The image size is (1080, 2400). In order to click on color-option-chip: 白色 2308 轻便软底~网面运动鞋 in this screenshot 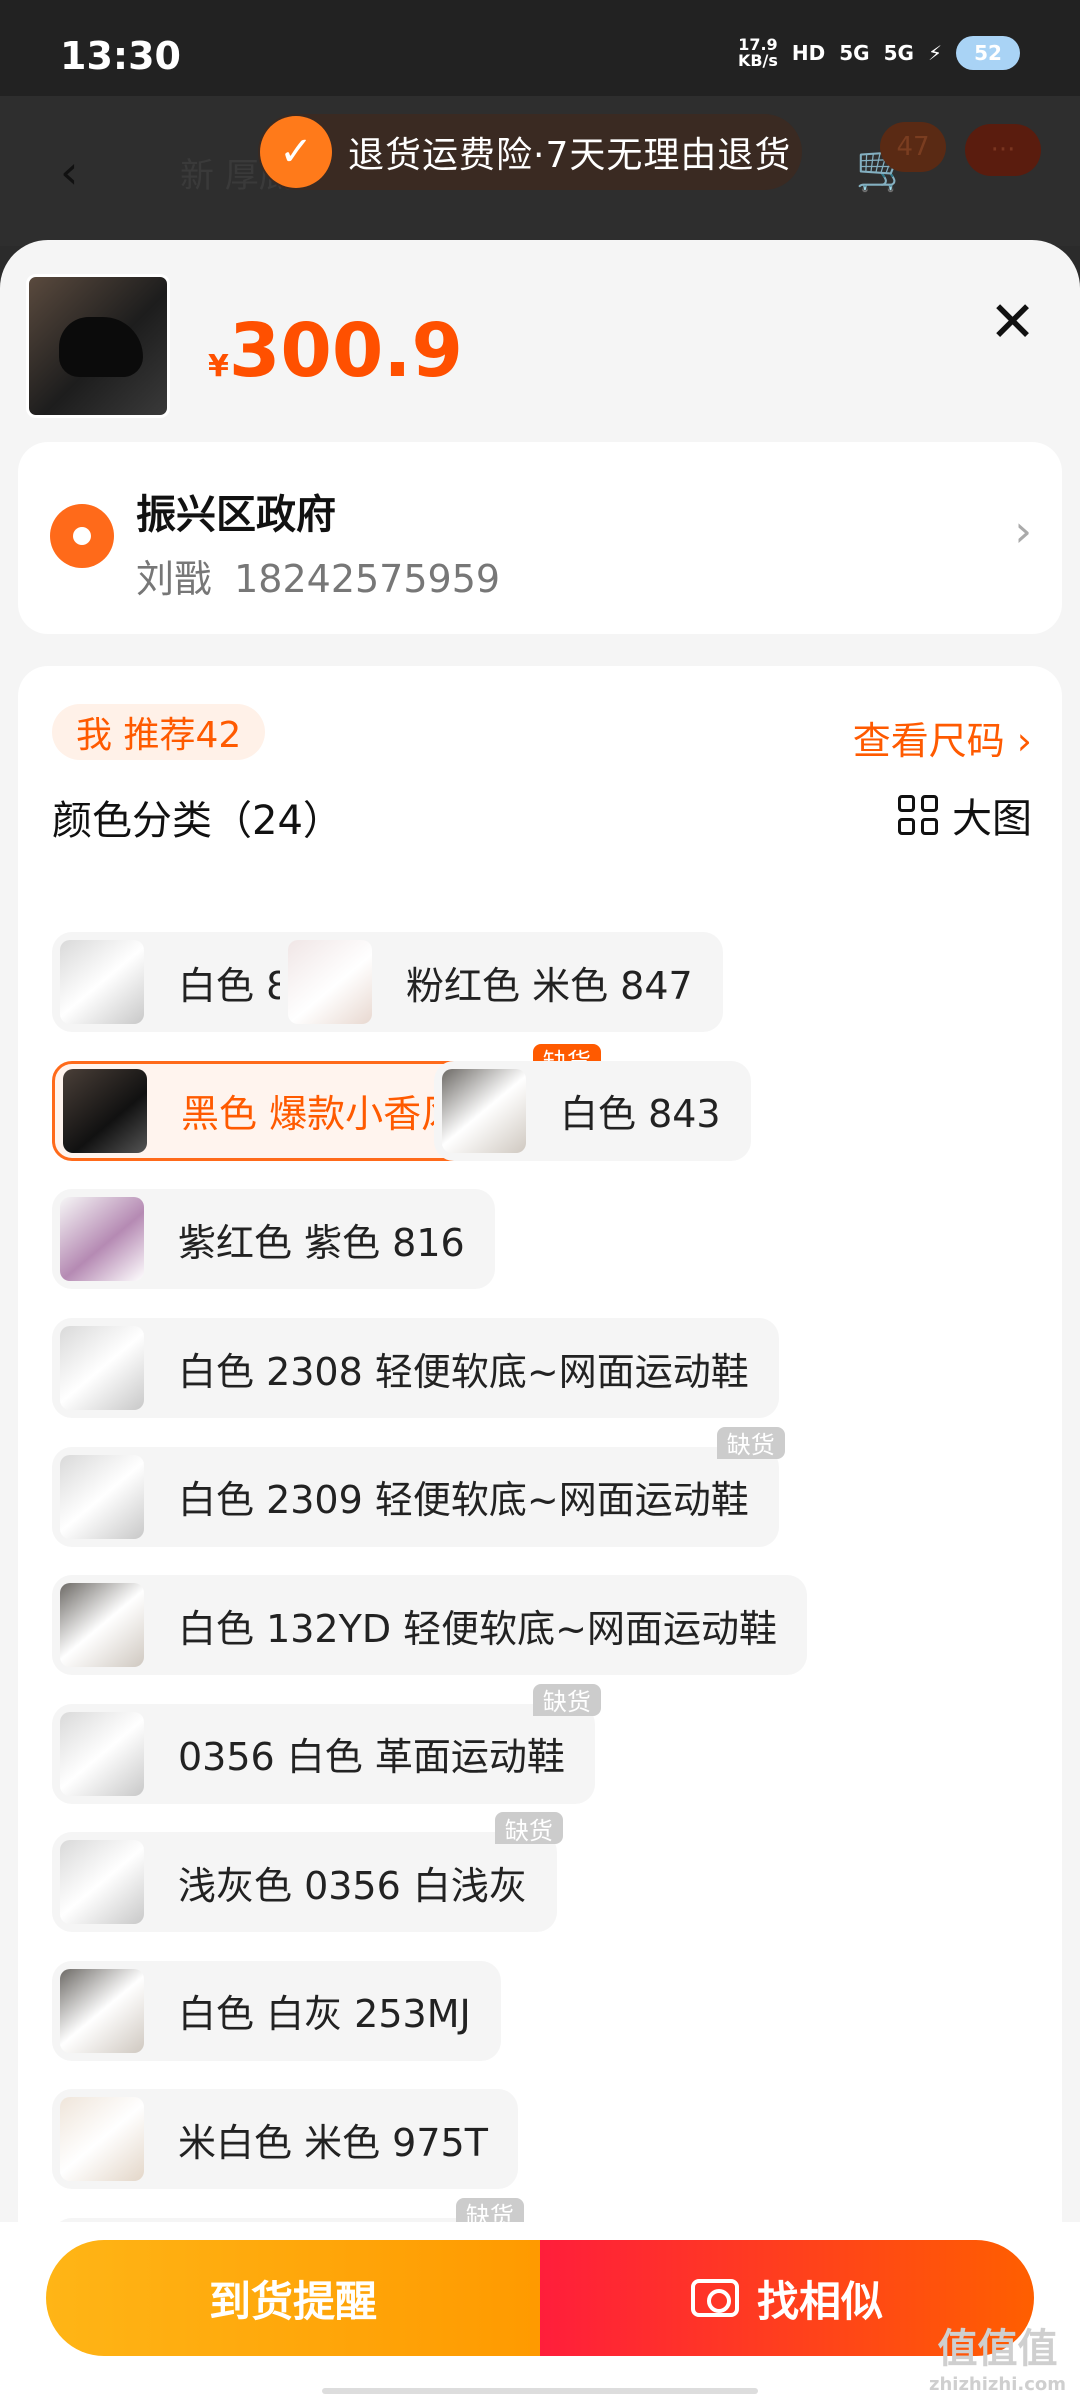, I will do `click(415, 1368)`.